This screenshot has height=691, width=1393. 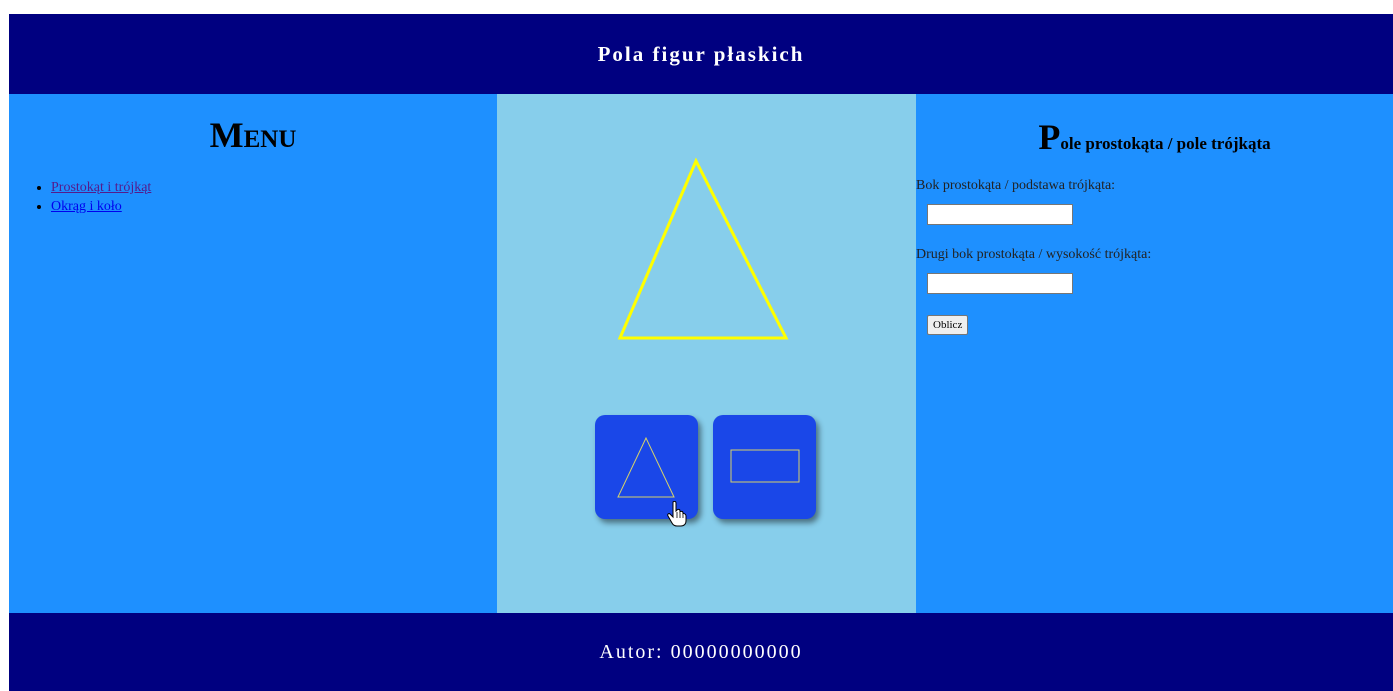 What do you see at coordinates (101, 187) in the screenshot?
I see `menu-link-rectangle-triangle: Prostokąt i trójkąt` at bounding box center [101, 187].